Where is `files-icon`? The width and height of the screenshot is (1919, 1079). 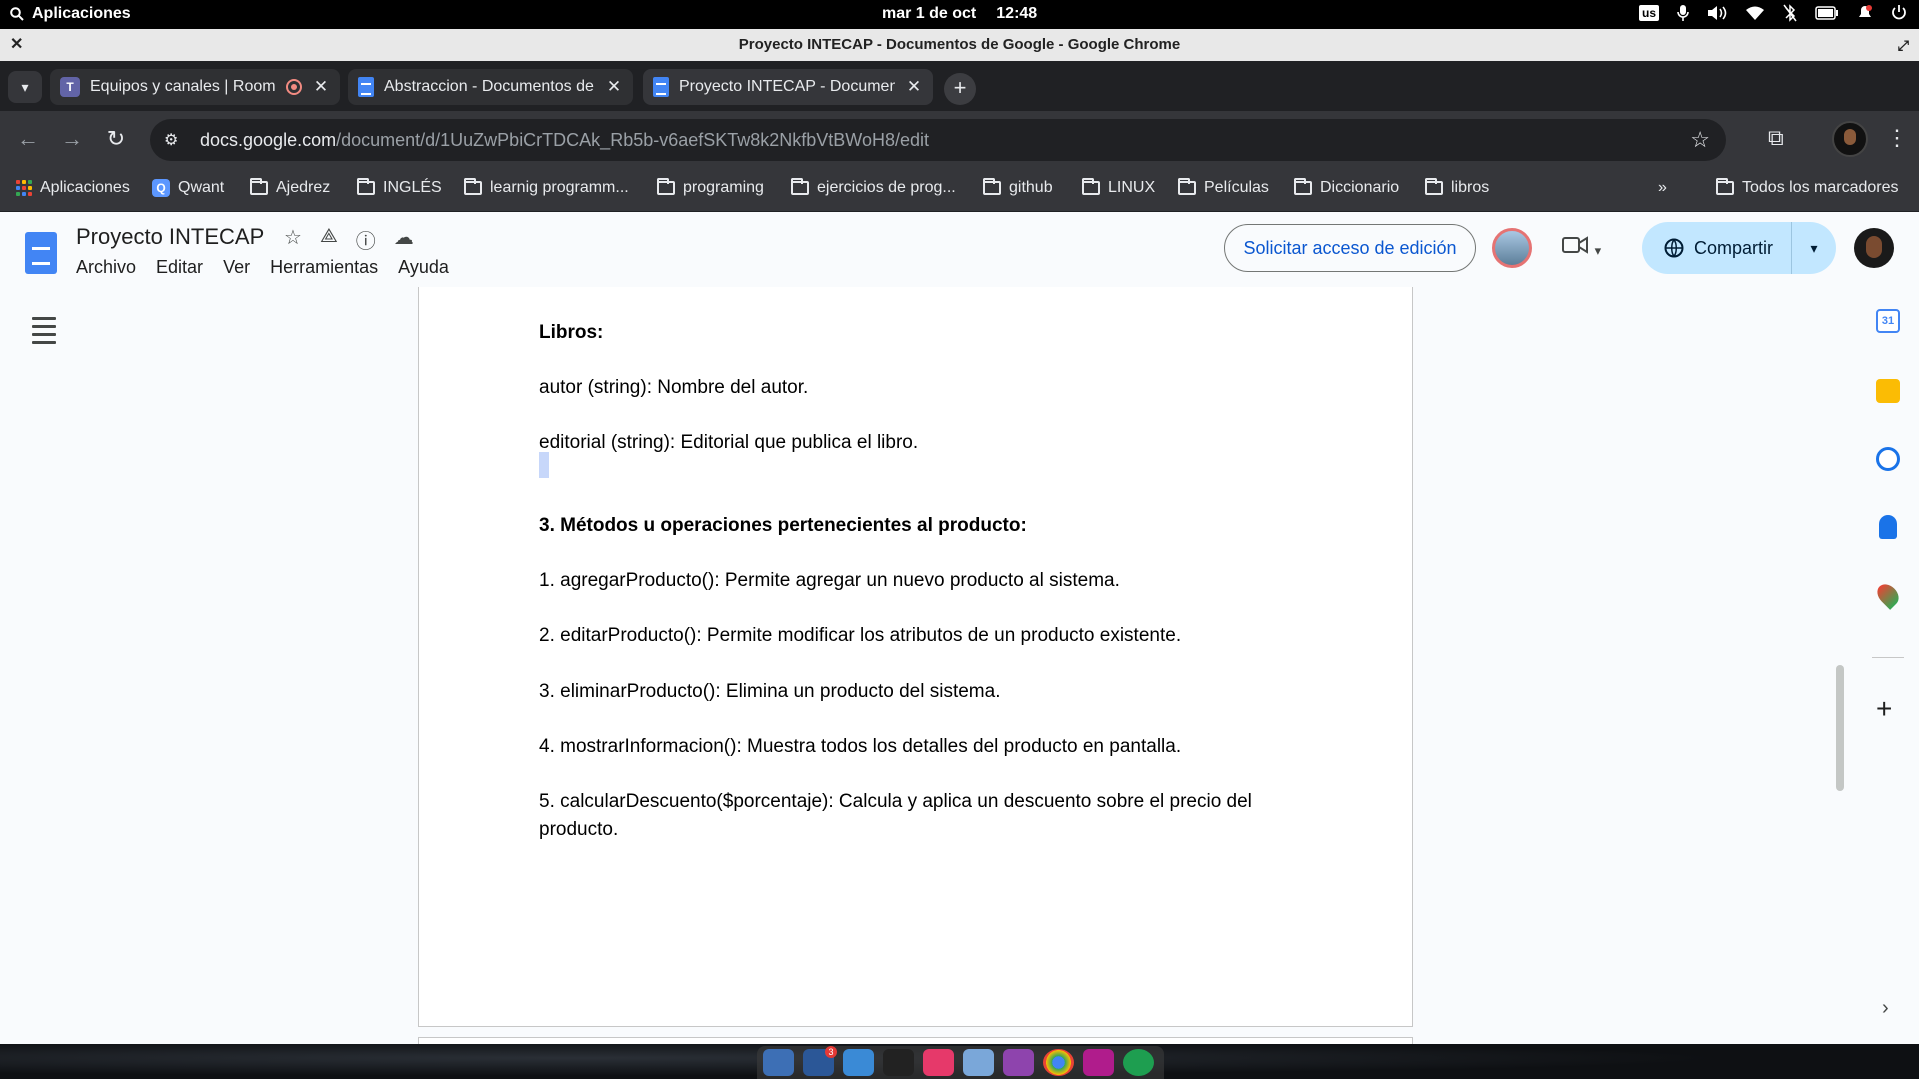 files-icon is located at coordinates (778, 1062).